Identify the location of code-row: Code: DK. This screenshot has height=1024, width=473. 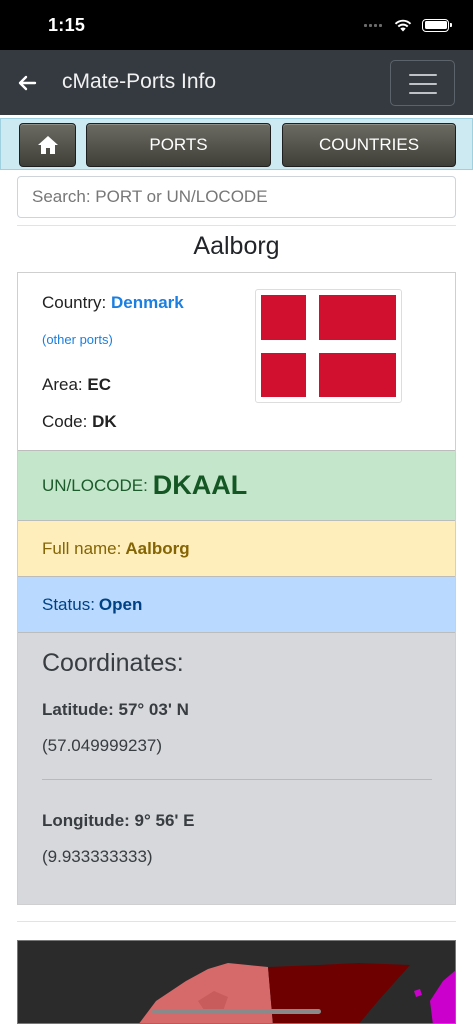
(79, 422).